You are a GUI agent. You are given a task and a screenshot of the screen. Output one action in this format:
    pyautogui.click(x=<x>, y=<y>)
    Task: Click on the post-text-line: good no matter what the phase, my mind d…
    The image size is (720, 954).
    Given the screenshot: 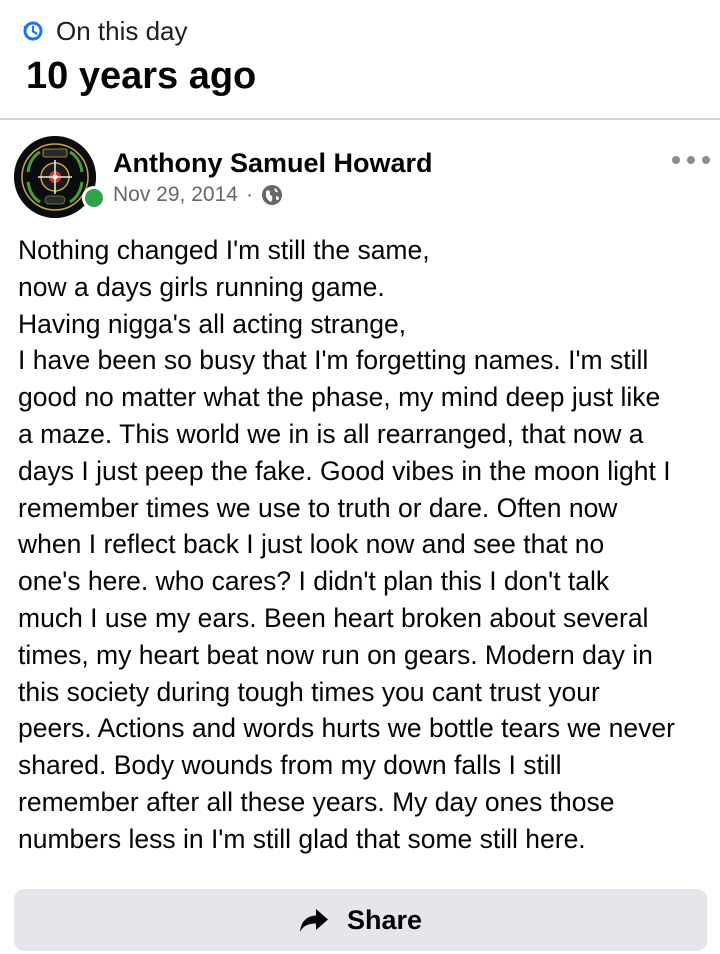 What is the action you would take?
    pyautogui.click(x=339, y=397)
    